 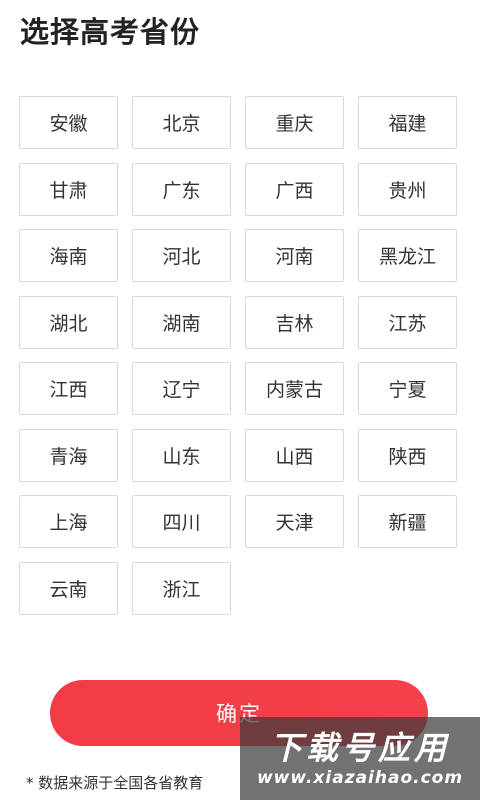 I want to click on province-option: 河南, so click(x=294, y=255).